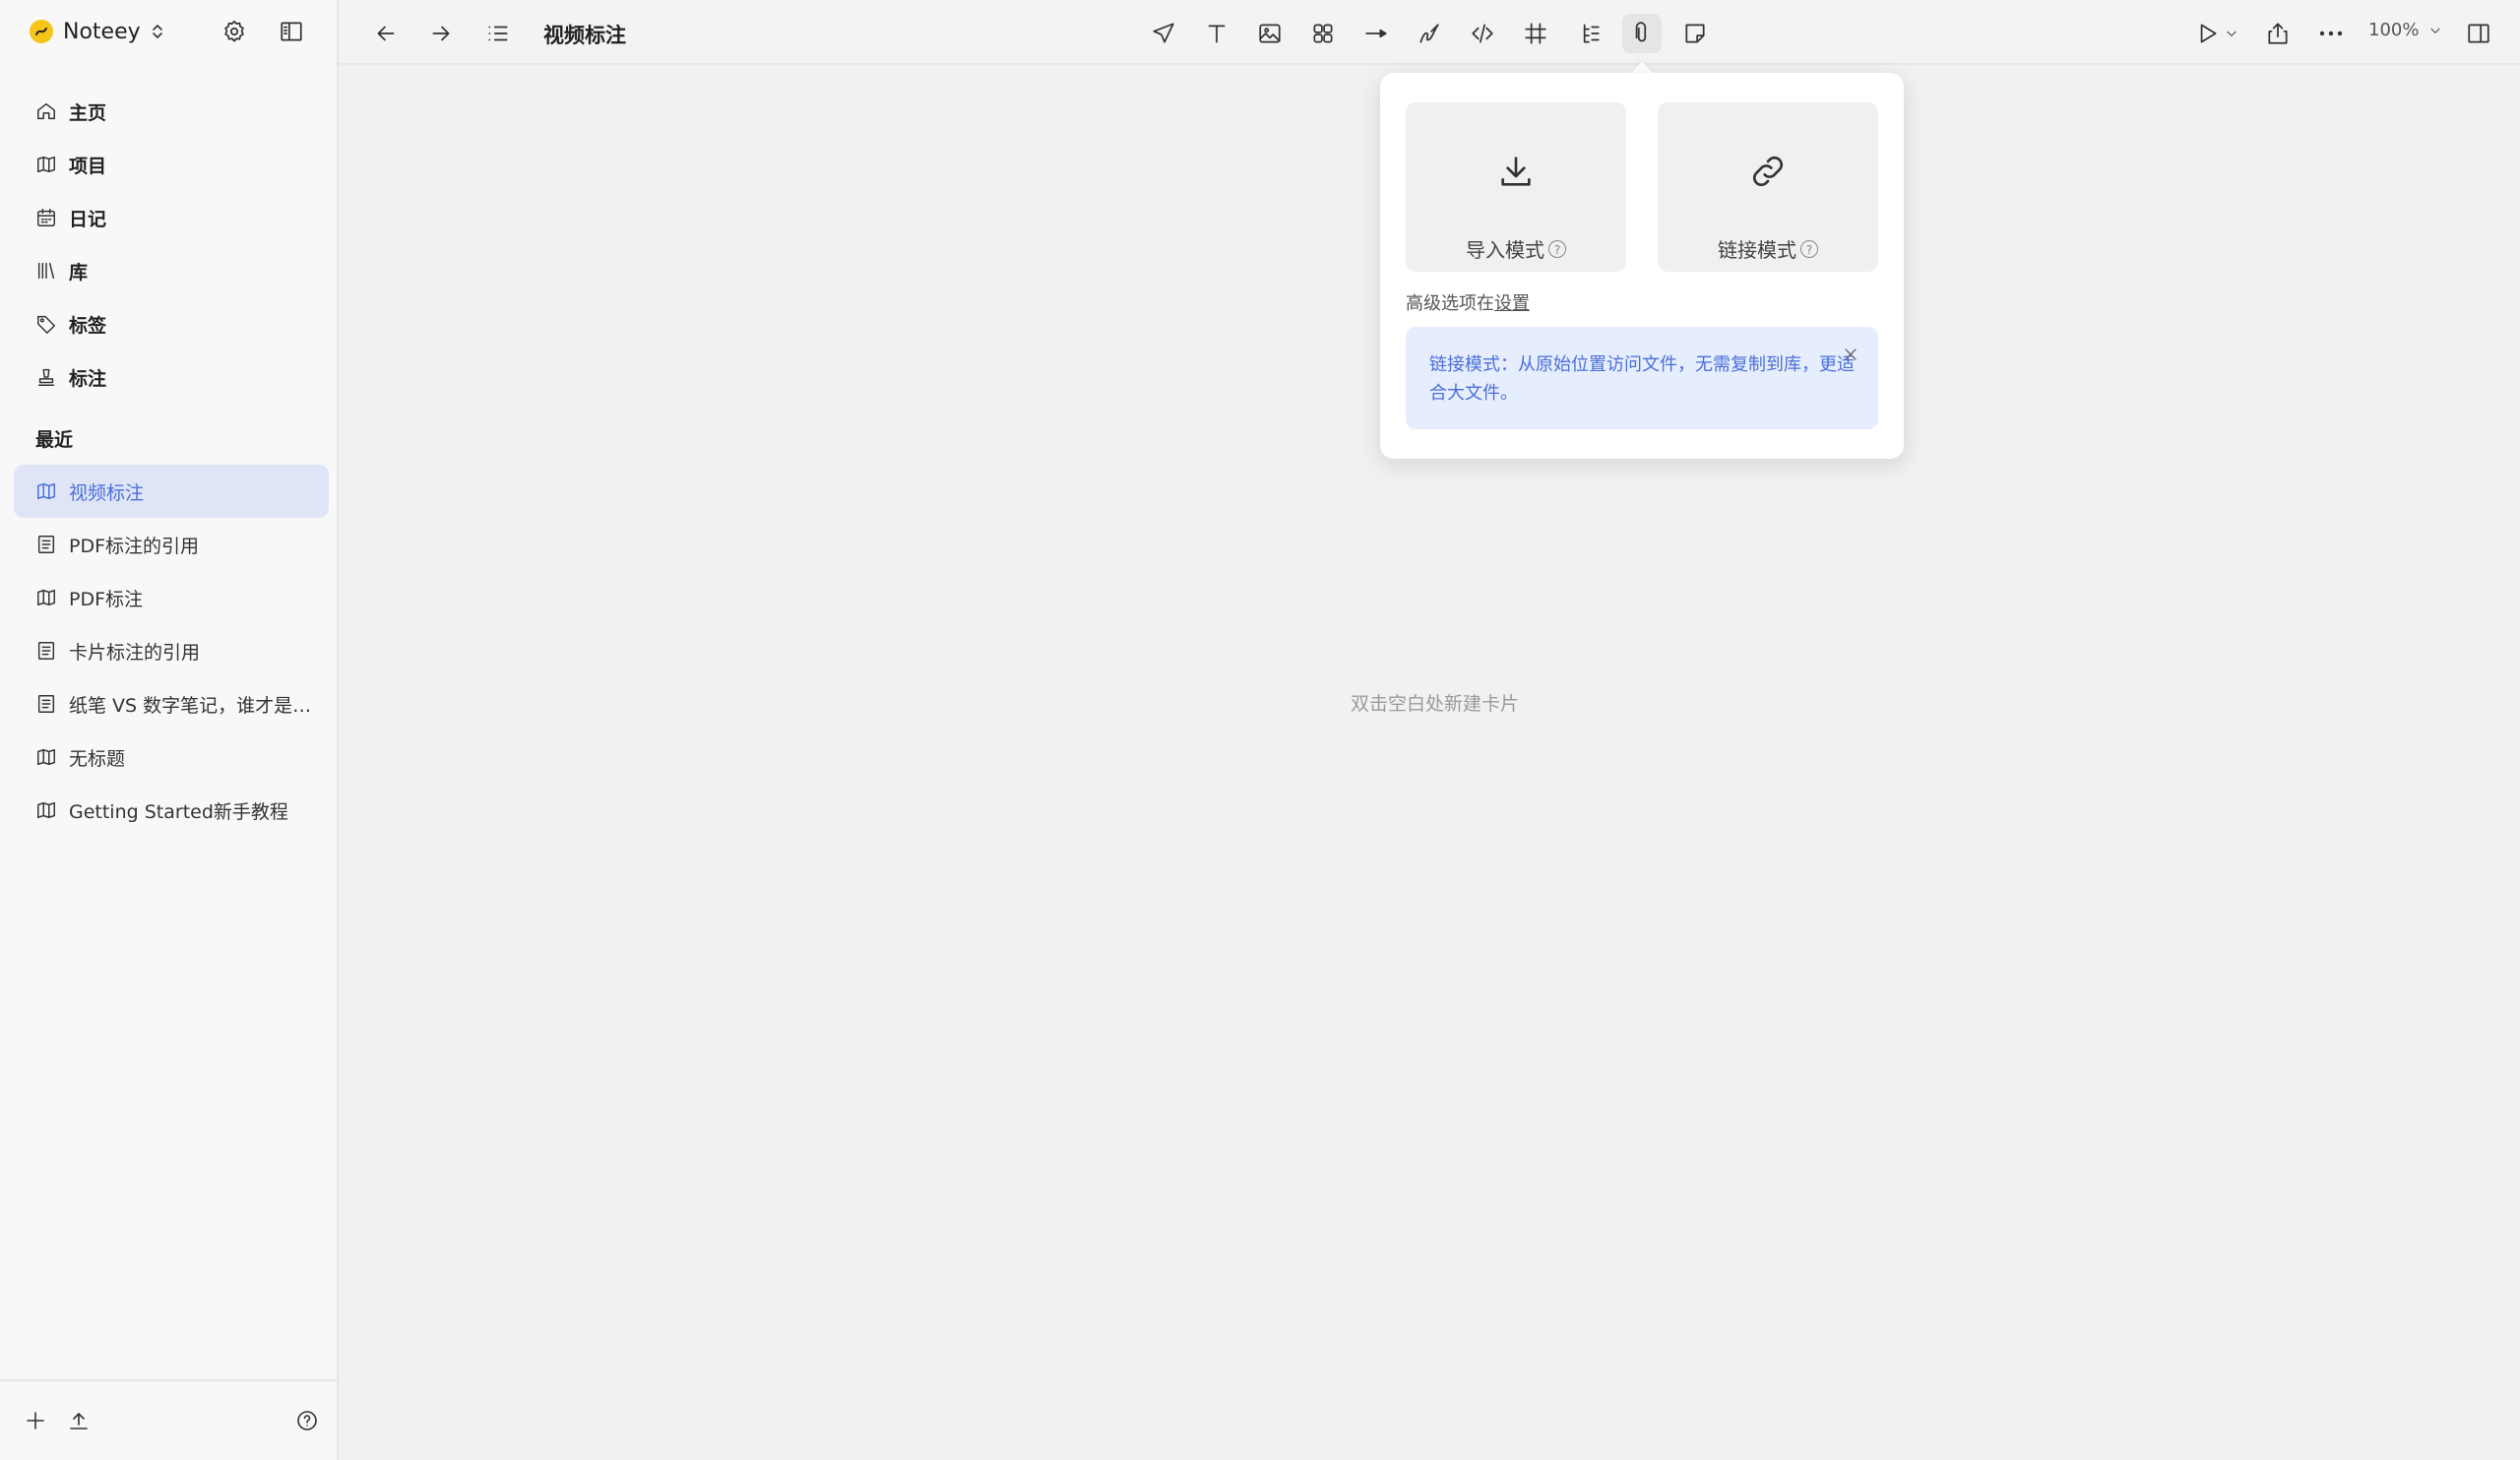  Describe the element at coordinates (171, 164) in the screenshot. I see `nav-item-projects: 项目` at that location.